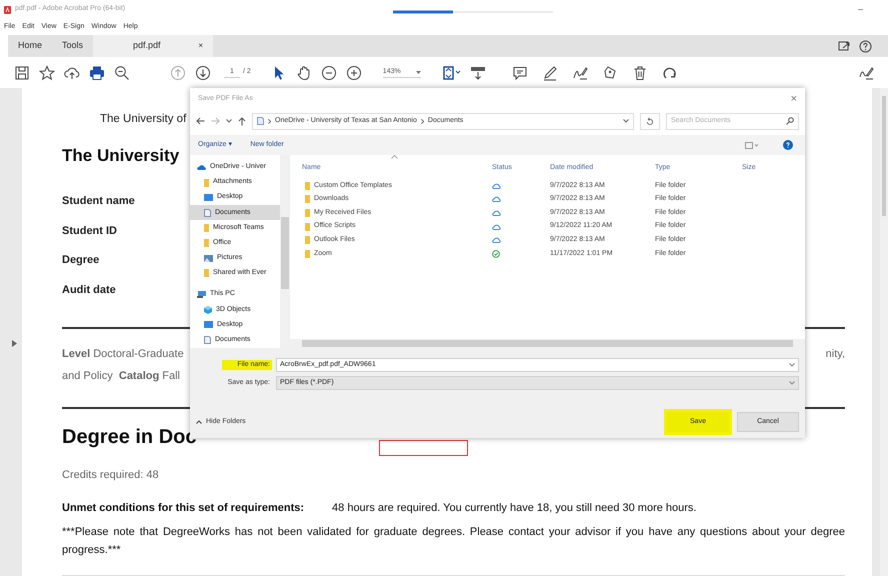 This screenshot has width=888, height=576. Describe the element at coordinates (199, 422) in the screenshot. I see `chevron-up-icon` at that location.